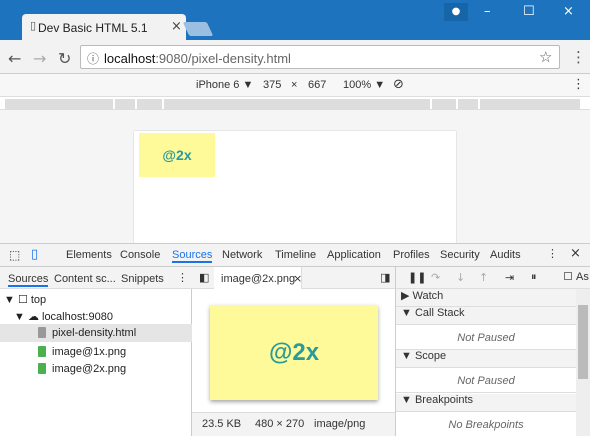 The width and height of the screenshot is (590, 437). I want to click on breakpoints-status: No Breakpoints, so click(486, 425).